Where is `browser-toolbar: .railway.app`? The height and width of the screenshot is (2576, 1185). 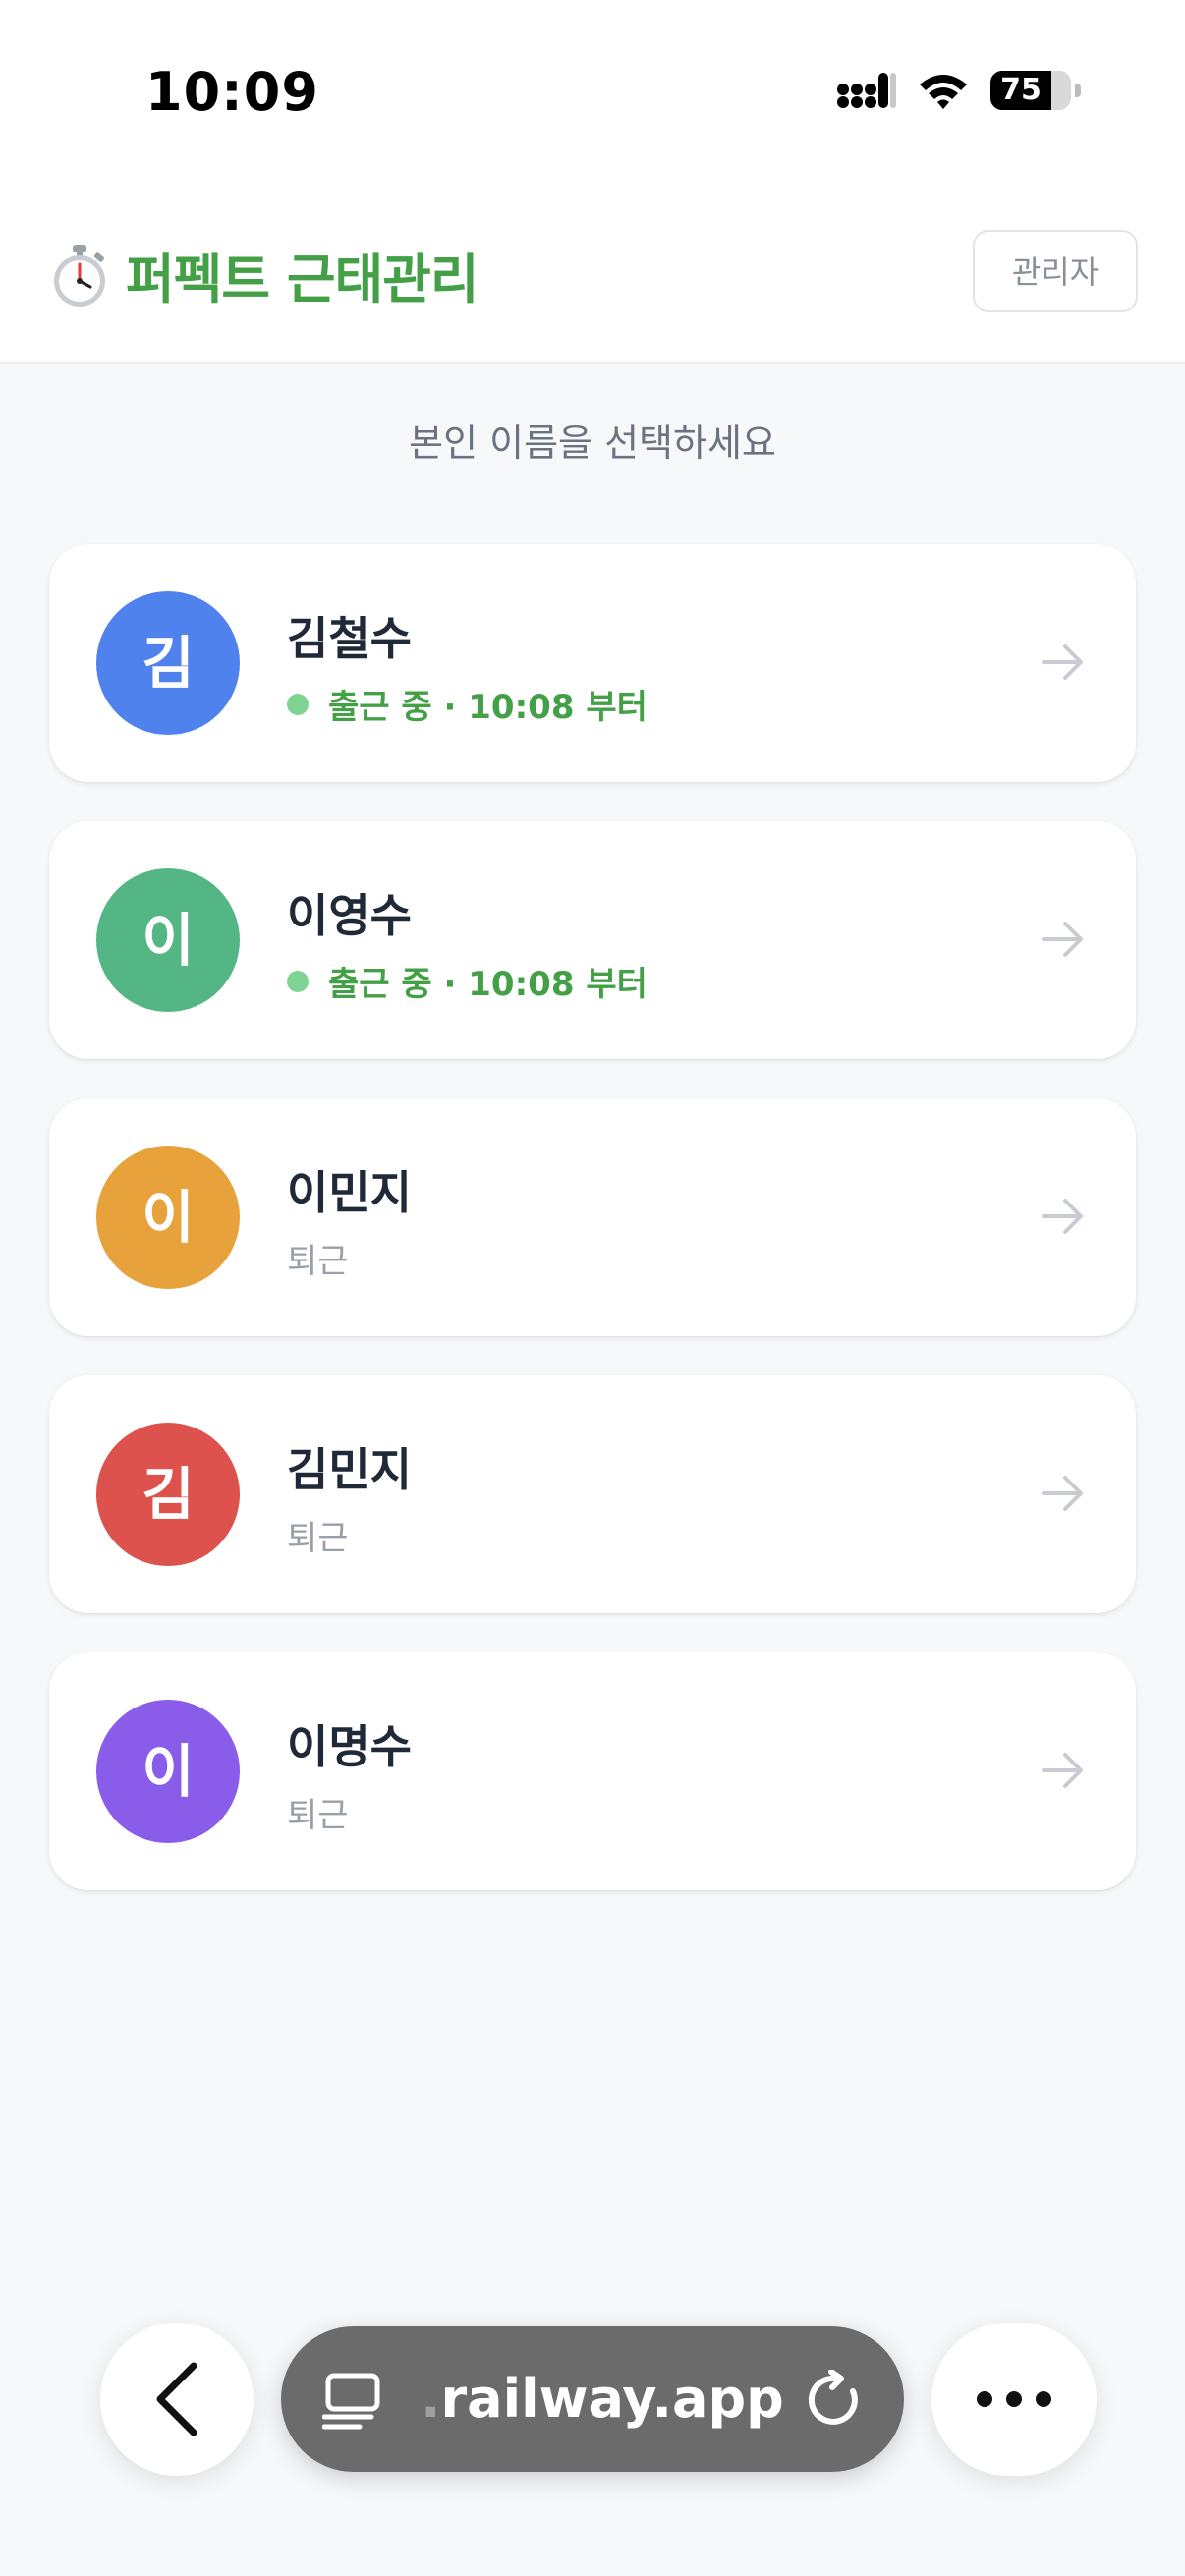
browser-toolbar: .railway.app is located at coordinates (592, 2437).